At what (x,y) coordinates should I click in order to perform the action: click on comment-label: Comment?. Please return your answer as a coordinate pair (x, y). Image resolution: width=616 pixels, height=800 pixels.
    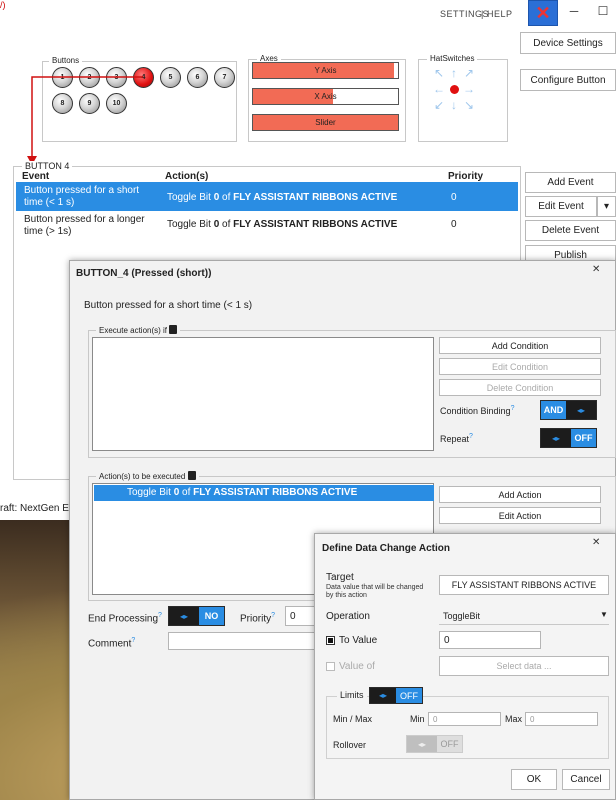
    Looking at the image, I should click on (112, 643).